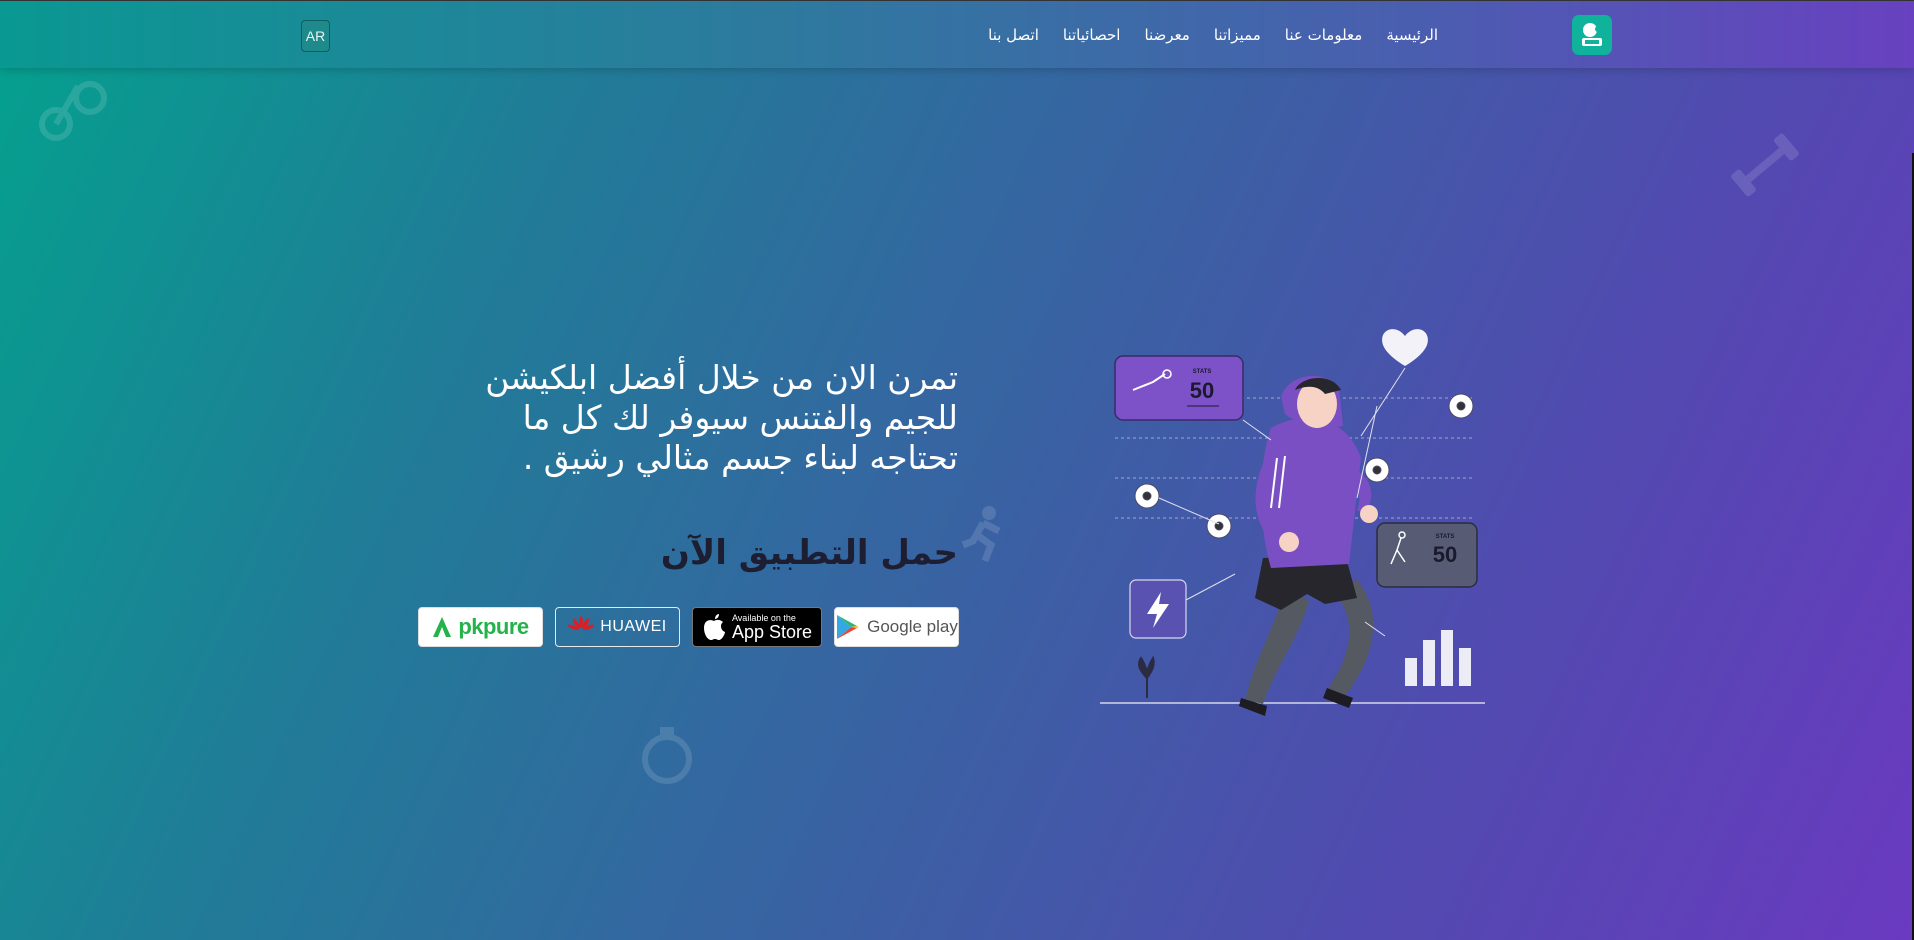 The height and width of the screenshot is (940, 1914). What do you see at coordinates (633, 626) in the screenshot?
I see `huawei-label: HUAWEI` at bounding box center [633, 626].